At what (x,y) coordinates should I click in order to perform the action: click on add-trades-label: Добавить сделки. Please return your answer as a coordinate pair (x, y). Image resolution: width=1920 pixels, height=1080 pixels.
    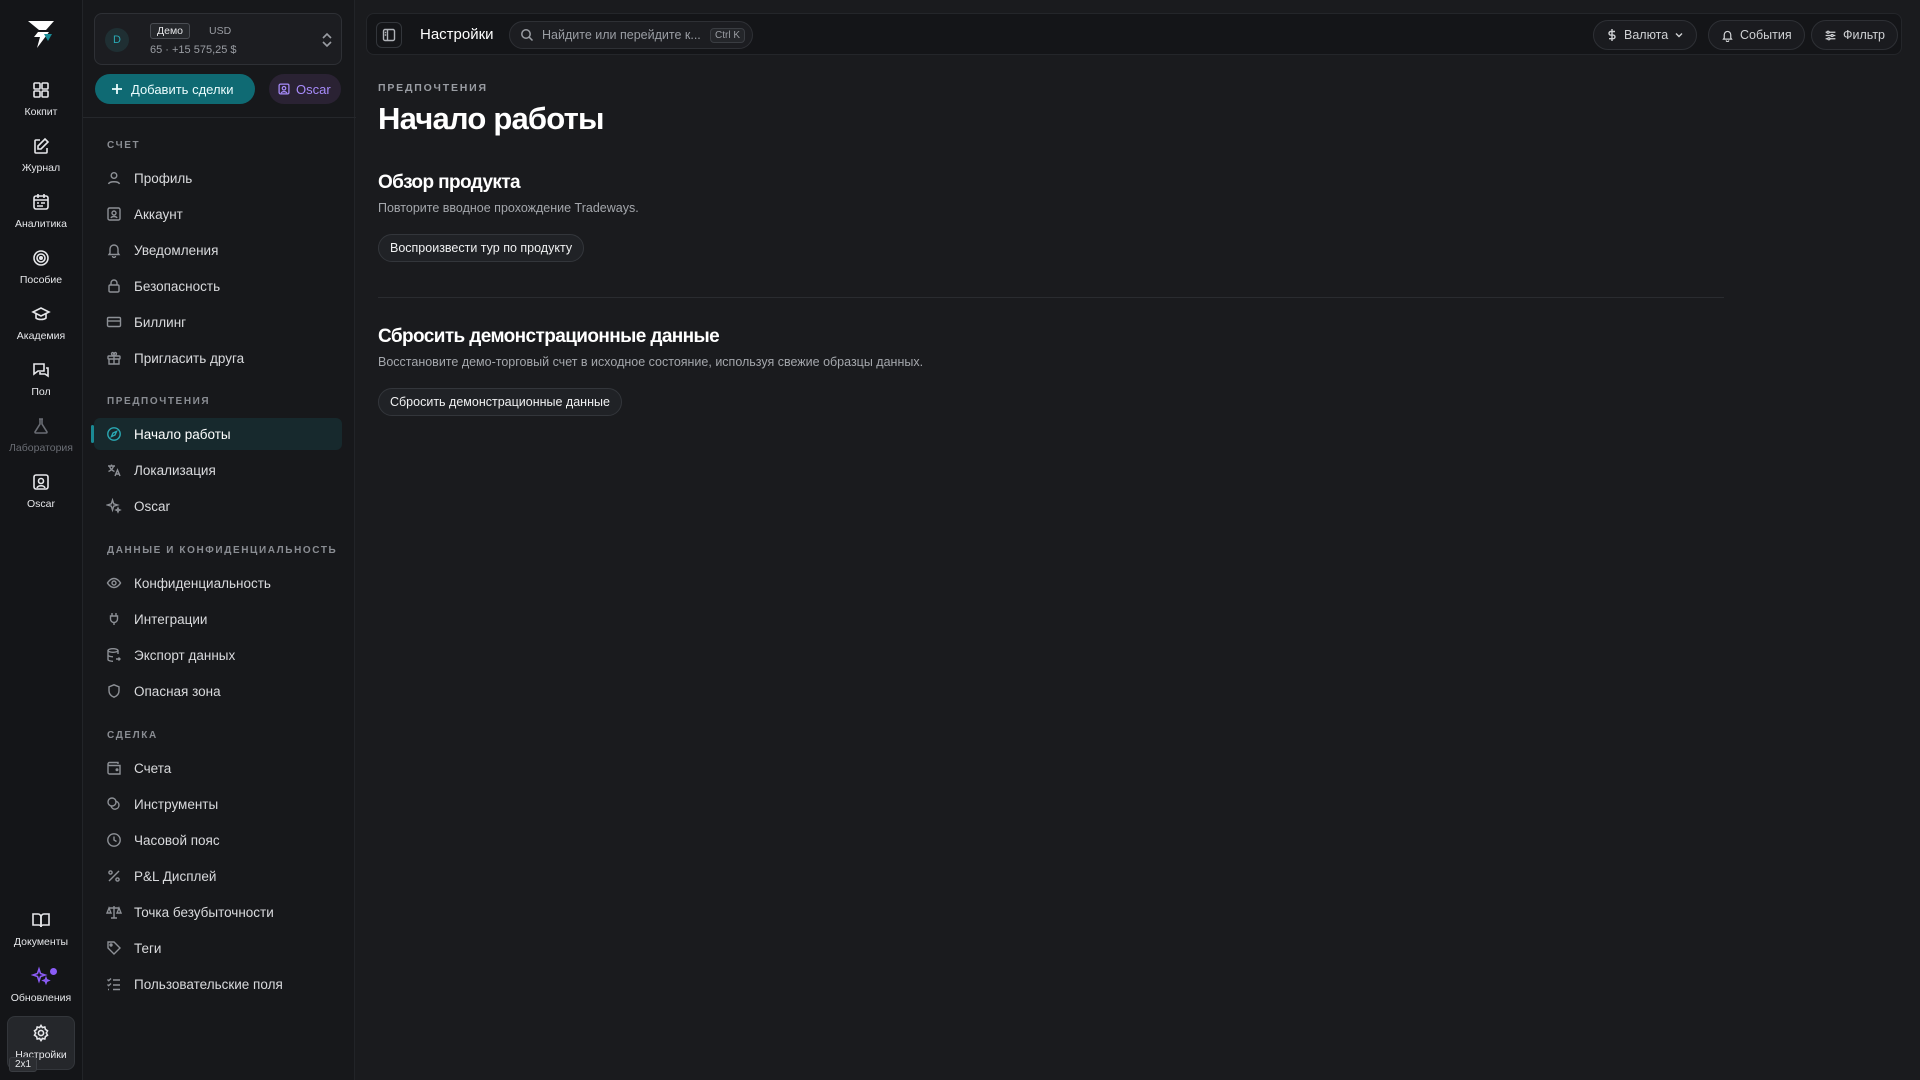
    Looking at the image, I should click on (182, 89).